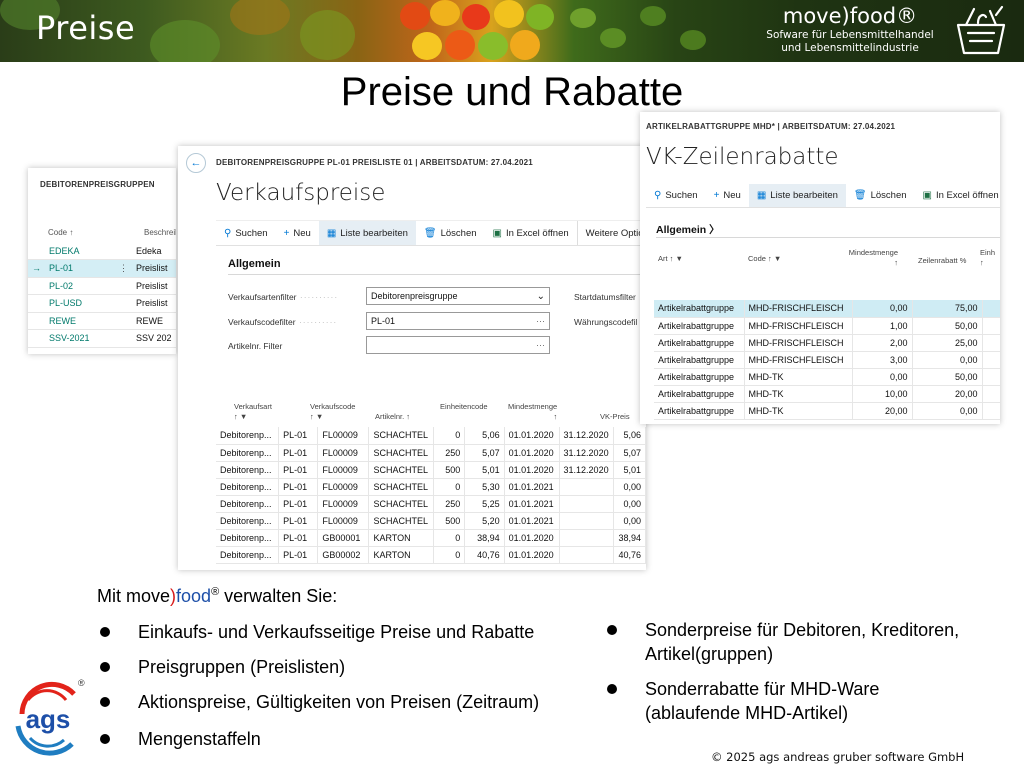  Describe the element at coordinates (611, 233) in the screenshot. I see `more-options-button: Weitere Optio` at that location.